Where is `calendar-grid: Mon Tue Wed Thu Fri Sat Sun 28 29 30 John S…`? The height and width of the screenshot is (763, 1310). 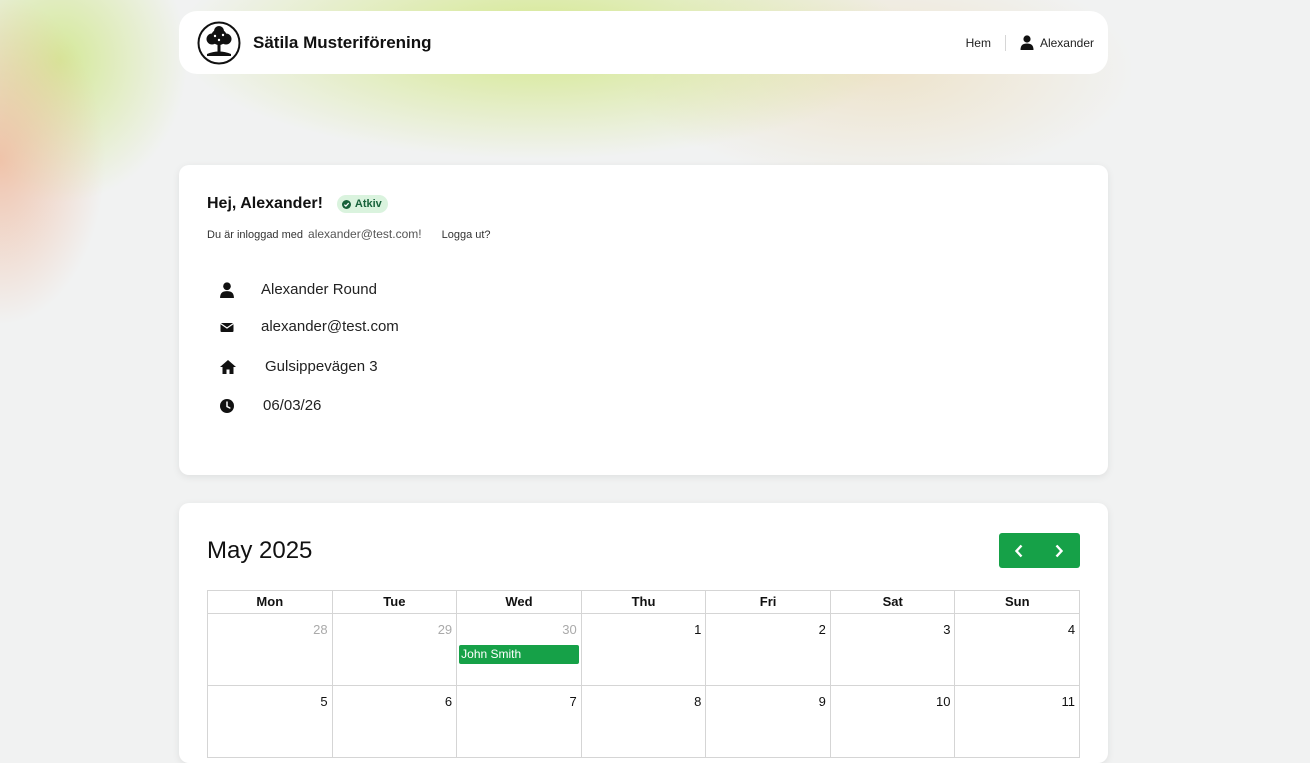
calendar-grid: Mon Tue Wed Thu Fri Sat Sun 28 29 30 John S… is located at coordinates (644, 674).